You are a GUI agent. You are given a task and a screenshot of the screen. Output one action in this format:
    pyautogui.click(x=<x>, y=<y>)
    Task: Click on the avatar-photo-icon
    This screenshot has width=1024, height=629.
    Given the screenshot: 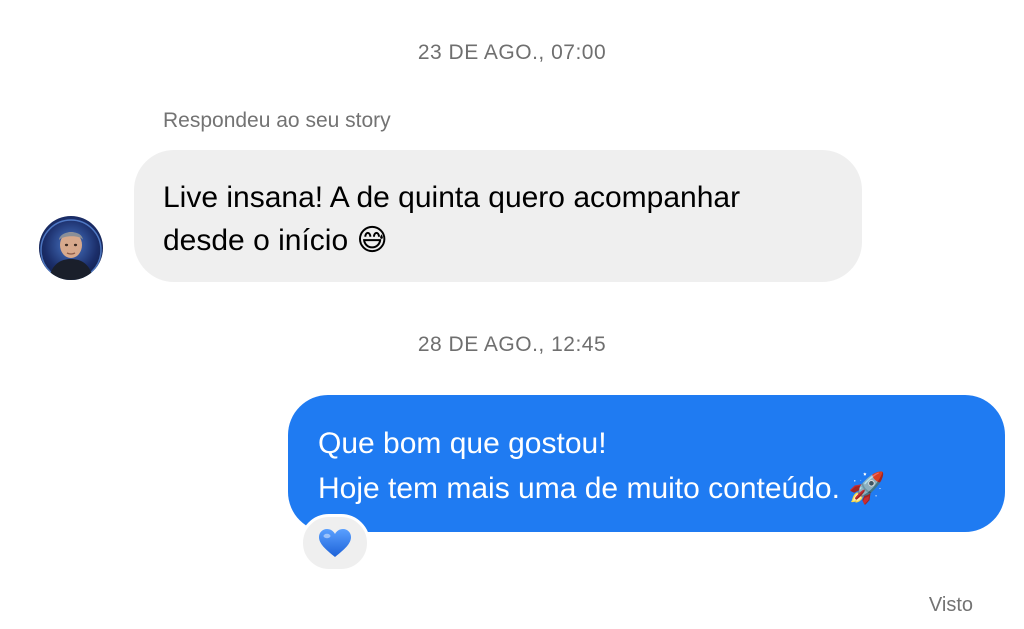 What is the action you would take?
    pyautogui.click(x=71, y=249)
    